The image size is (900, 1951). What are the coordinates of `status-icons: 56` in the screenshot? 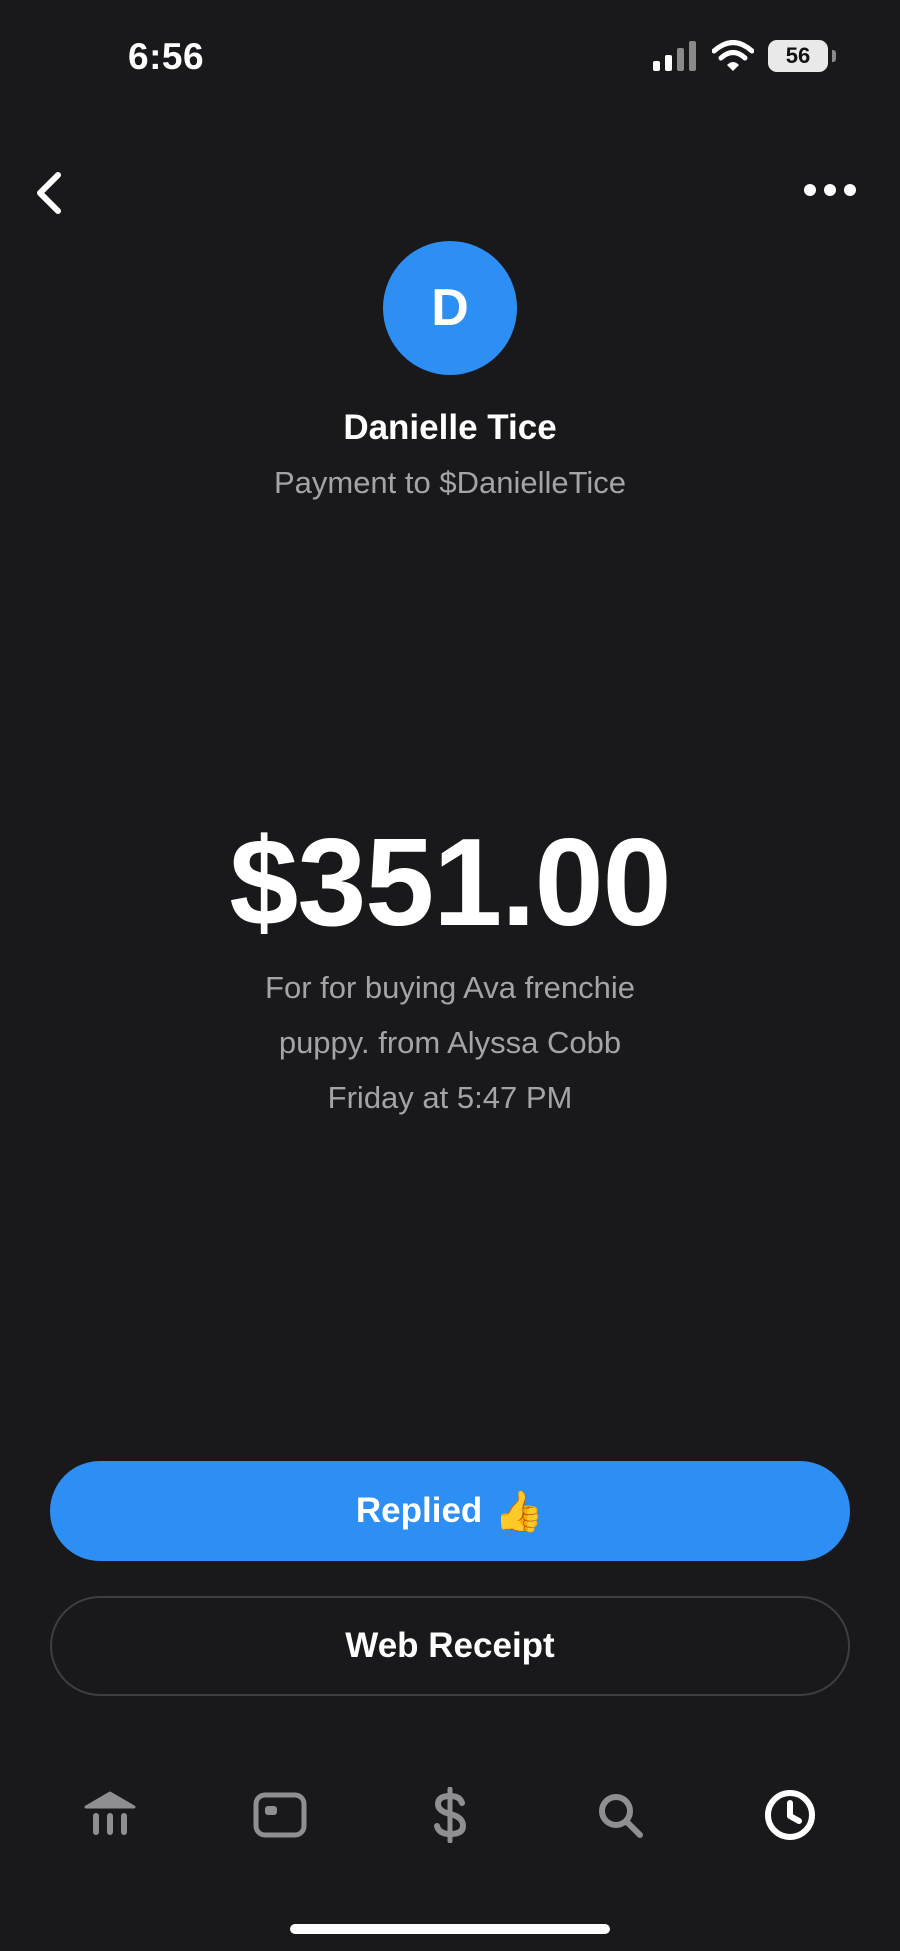 It's located at (744, 56).